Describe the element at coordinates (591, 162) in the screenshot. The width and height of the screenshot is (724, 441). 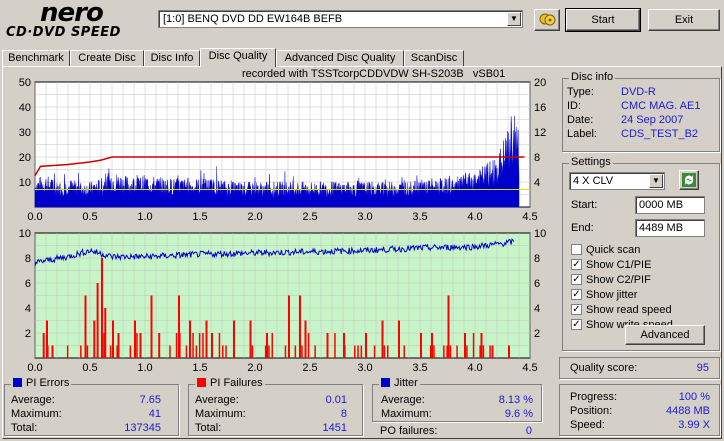
I see `settings-title: Settings` at that location.